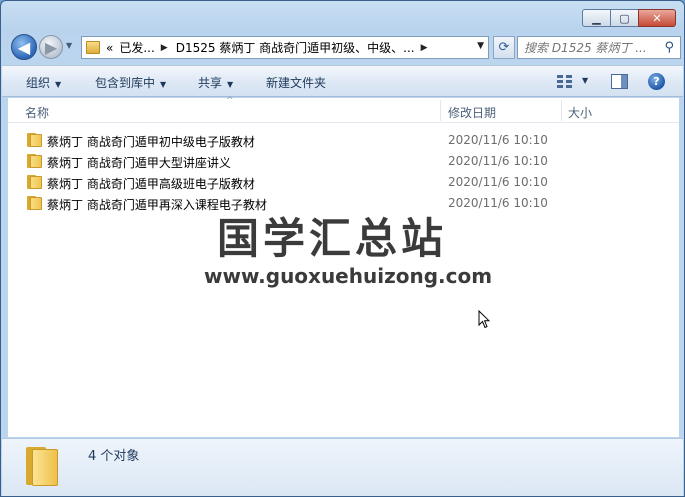 The image size is (685, 497). I want to click on help-icon: ?, so click(656, 81).